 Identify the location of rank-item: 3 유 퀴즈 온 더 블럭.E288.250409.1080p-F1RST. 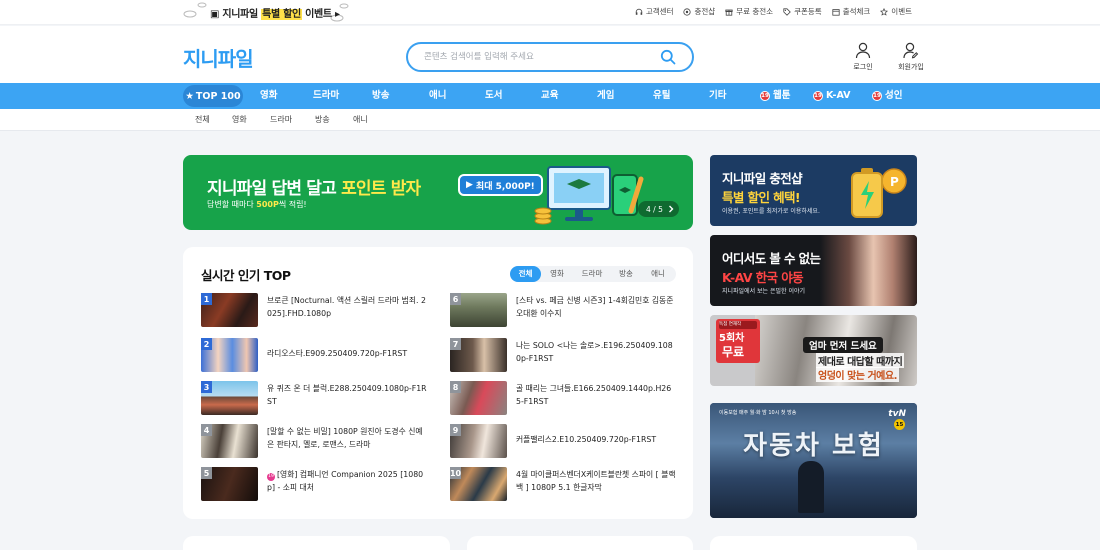
(316, 399).